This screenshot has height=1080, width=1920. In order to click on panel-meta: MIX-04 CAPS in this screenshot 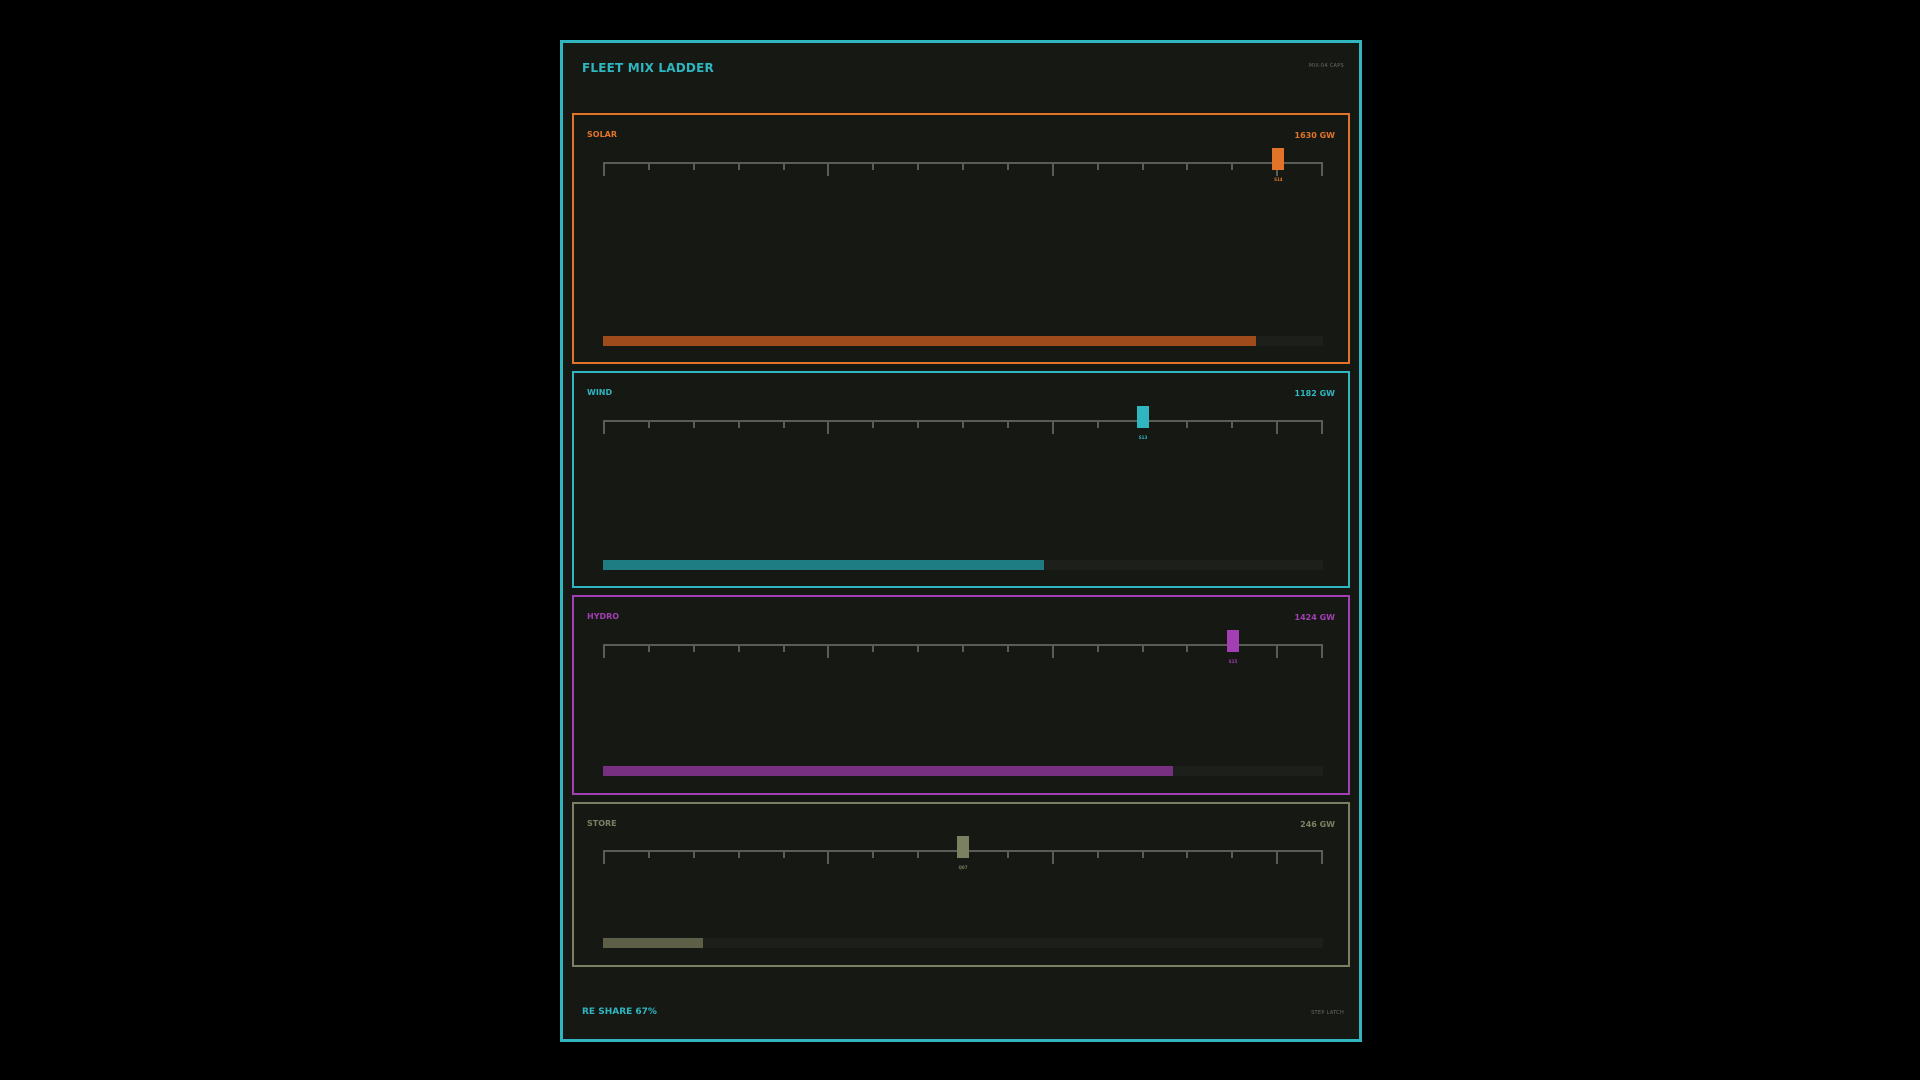, I will do `click(1326, 66)`.